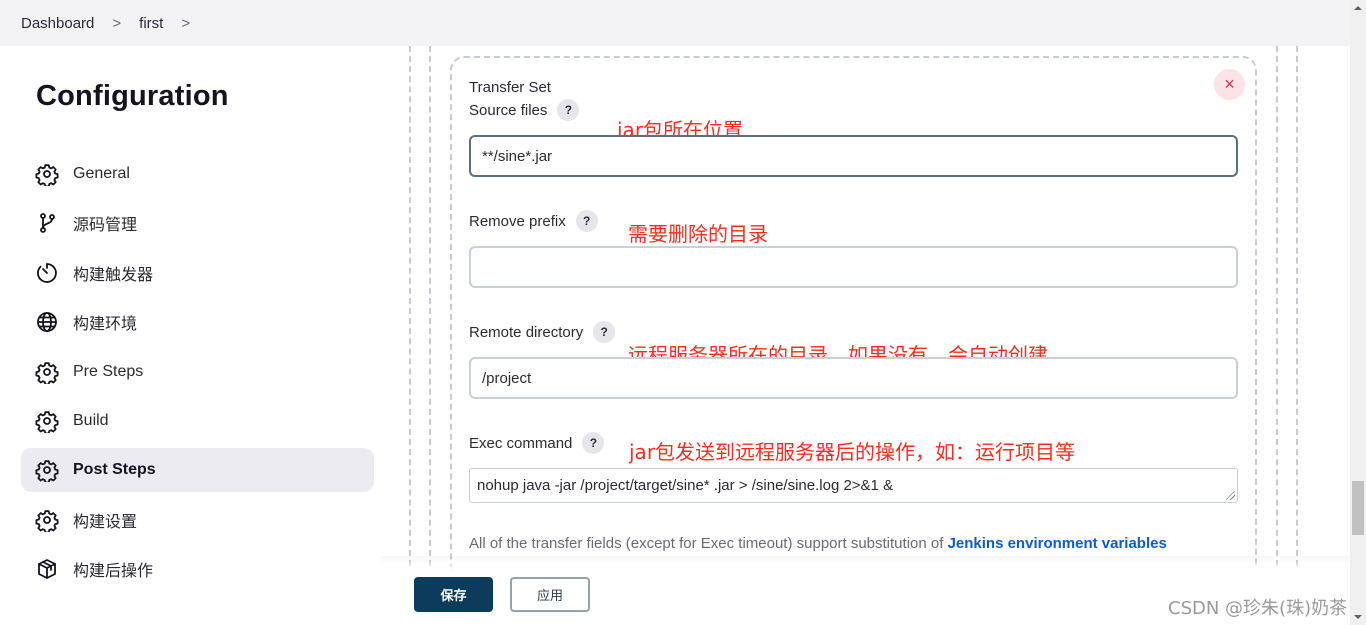 This screenshot has width=1366, height=625. Describe the element at coordinates (526, 332) in the screenshot. I see `remote-directory-label-text: Remote directory` at that location.